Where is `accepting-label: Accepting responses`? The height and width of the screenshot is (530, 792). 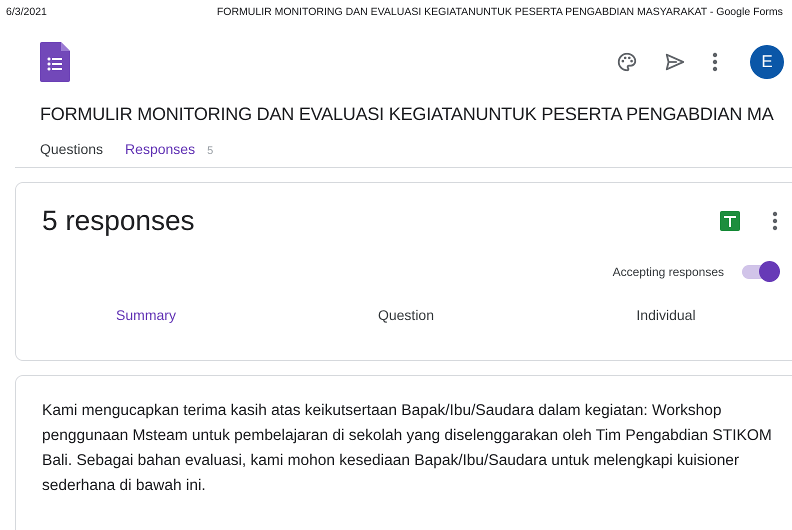
accepting-label: Accepting responses is located at coordinates (668, 272).